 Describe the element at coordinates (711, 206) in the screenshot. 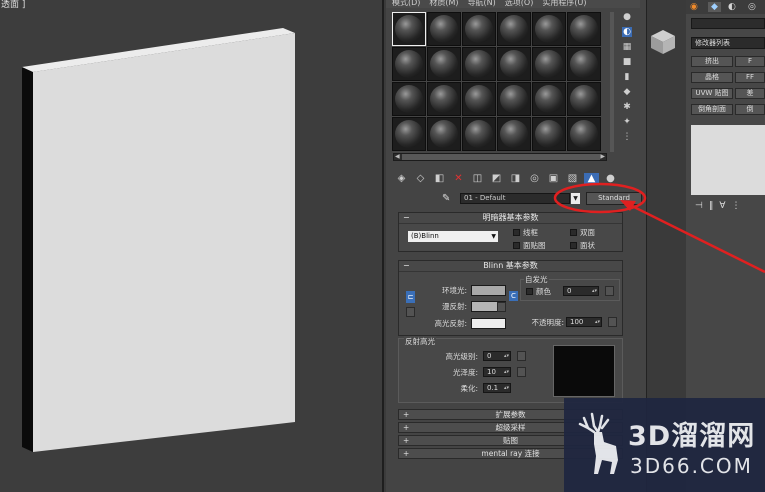

I see `show-end-result-icon: ‖` at that location.